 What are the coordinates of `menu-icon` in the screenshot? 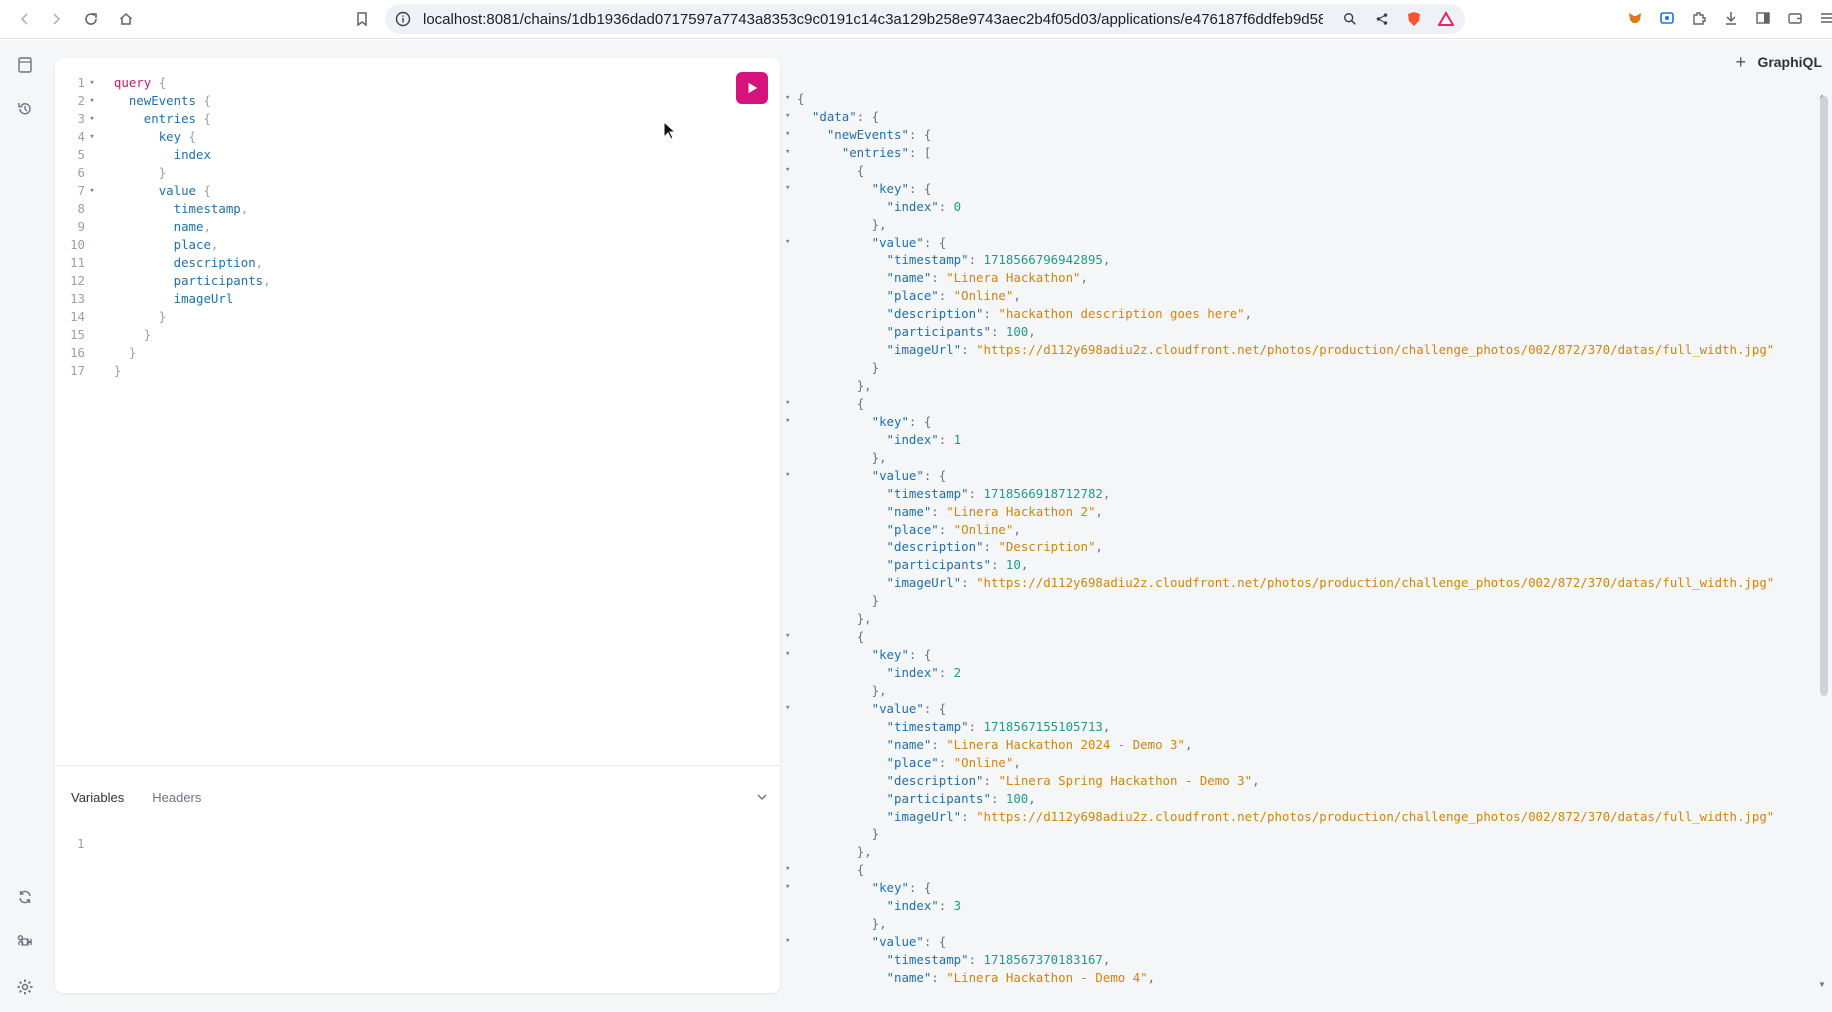 It's located at (1824, 18).